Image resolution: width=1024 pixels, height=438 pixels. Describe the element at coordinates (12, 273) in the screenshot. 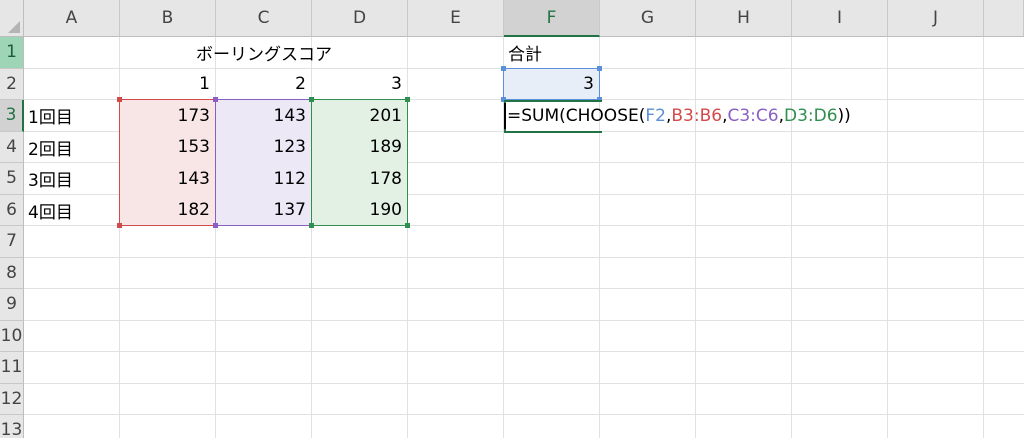

I see `row-header-8: 8` at that location.